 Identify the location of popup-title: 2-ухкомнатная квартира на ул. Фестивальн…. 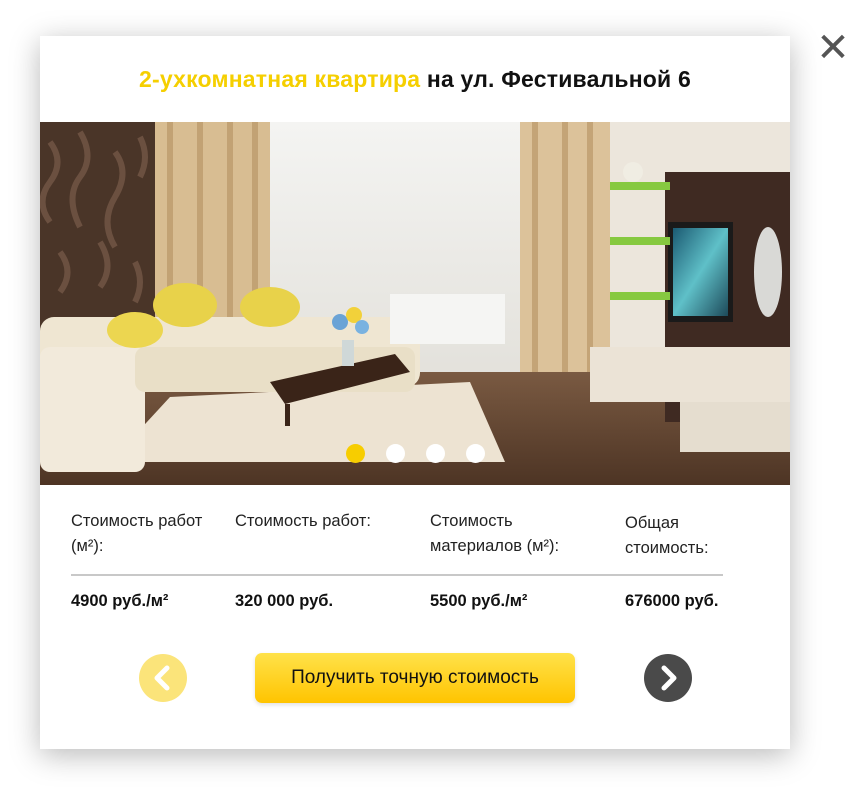
(415, 79).